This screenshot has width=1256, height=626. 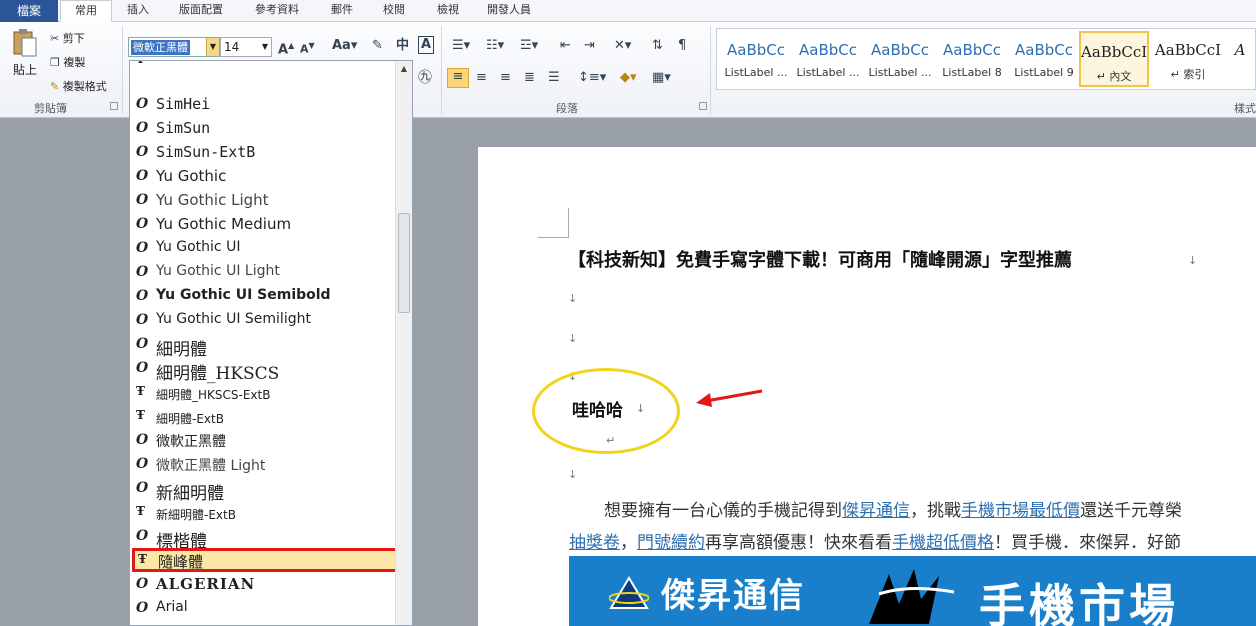 What do you see at coordinates (263, 465) in the screenshot?
I see `font-item: O 微軟正黑體 Light` at bounding box center [263, 465].